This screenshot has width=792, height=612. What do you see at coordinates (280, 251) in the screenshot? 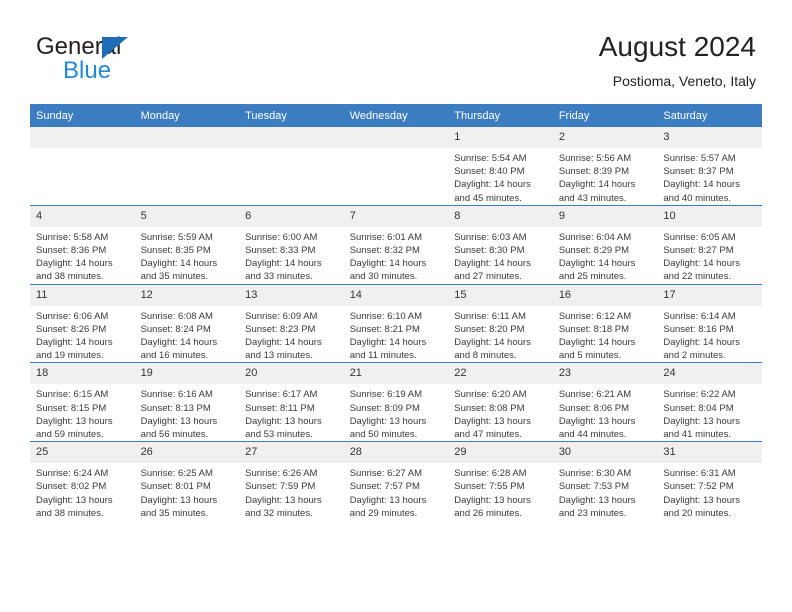
I see `sunset-time: Sunset: 8:33 PM` at bounding box center [280, 251].